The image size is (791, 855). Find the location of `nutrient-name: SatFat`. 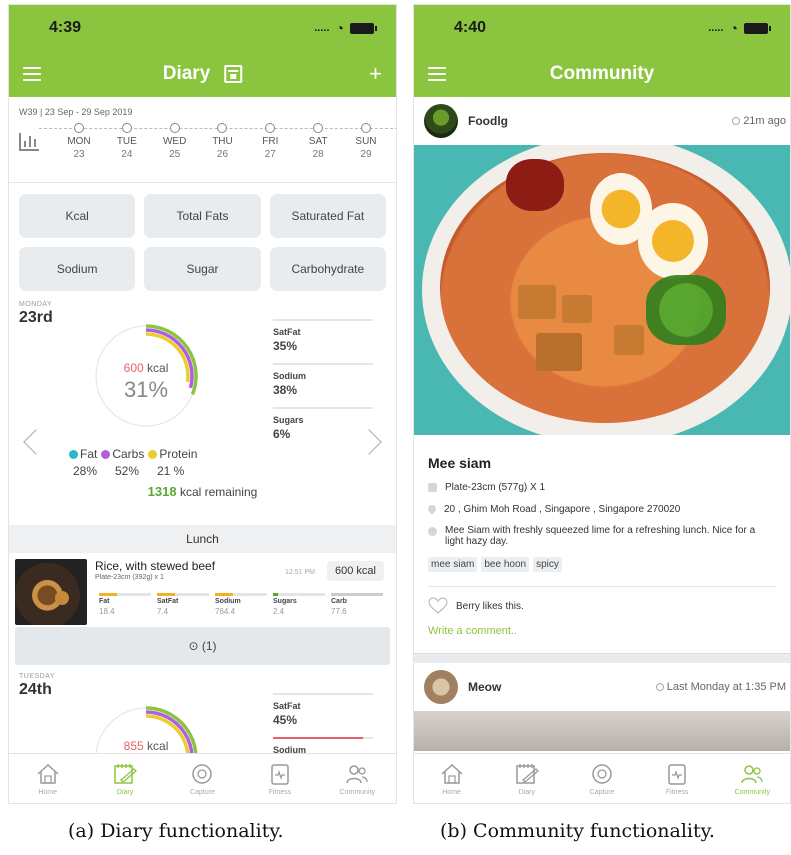

nutrient-name: SatFat is located at coordinates (168, 601).